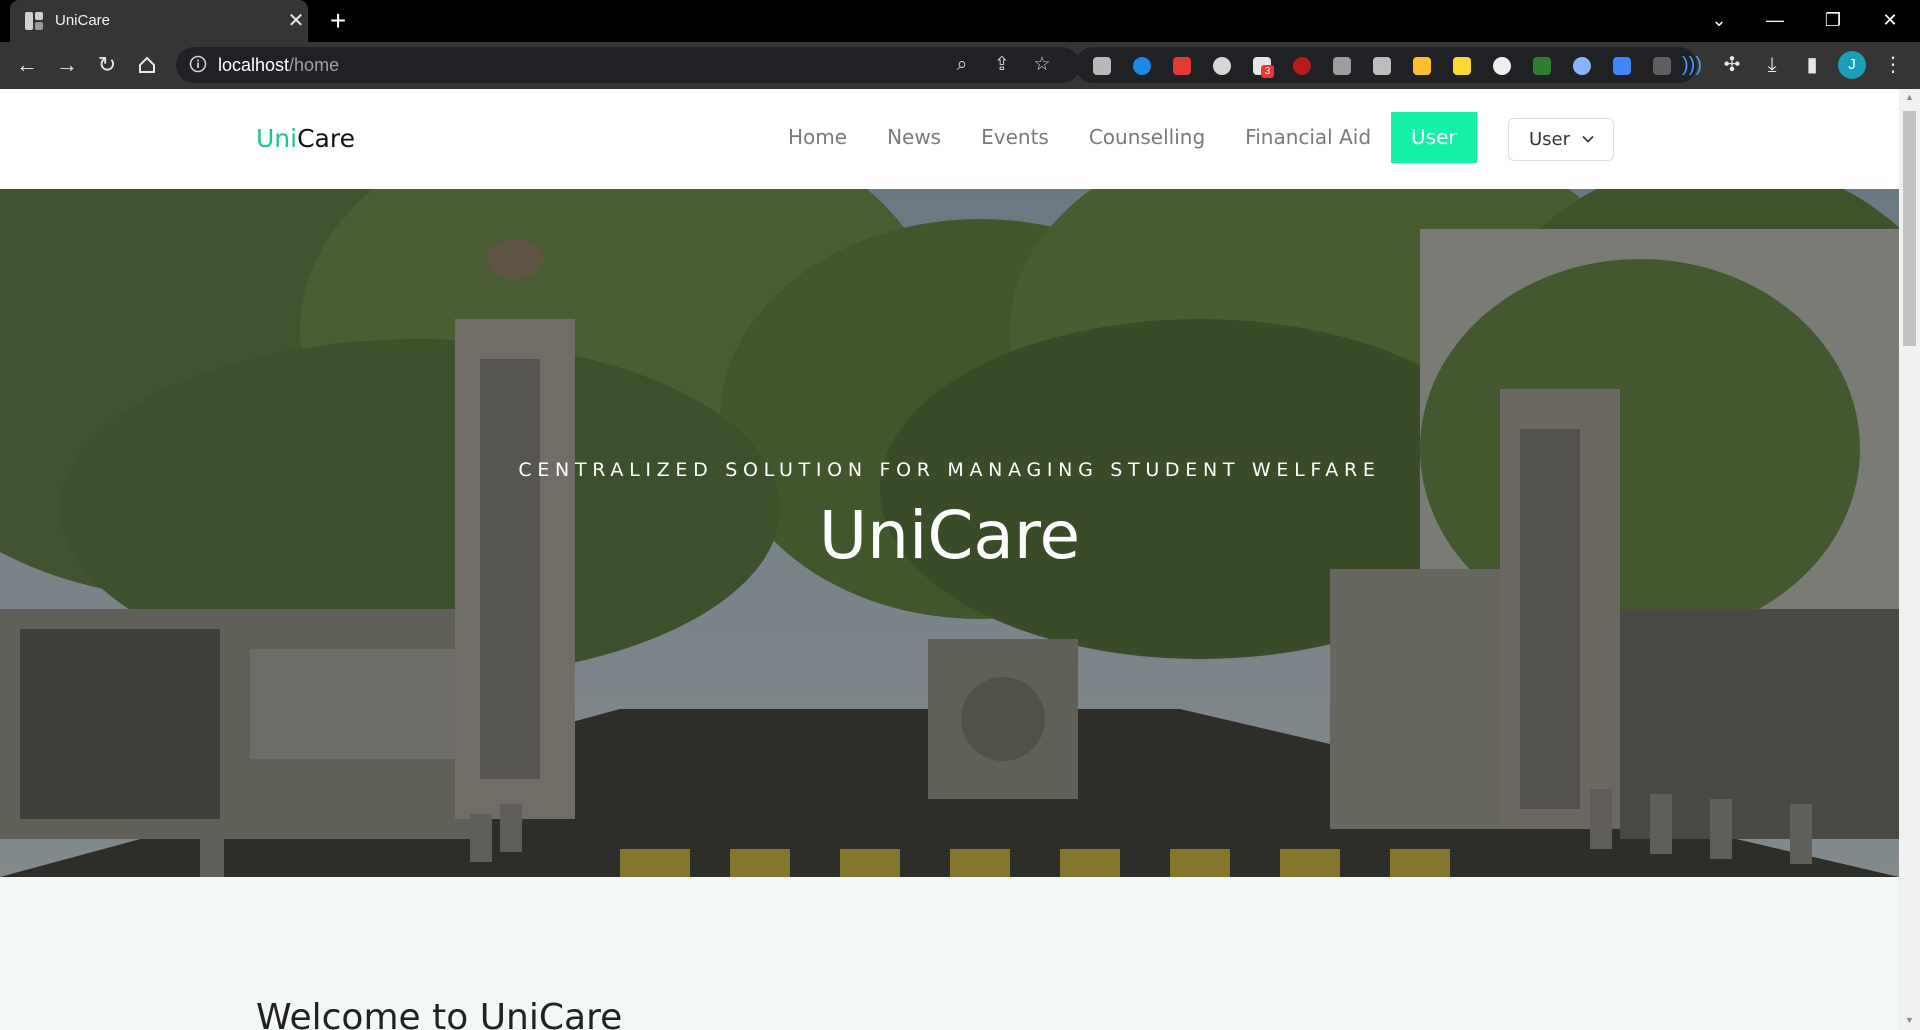 This screenshot has height=1030, width=1920. I want to click on ublock-icon, so click(1302, 66).